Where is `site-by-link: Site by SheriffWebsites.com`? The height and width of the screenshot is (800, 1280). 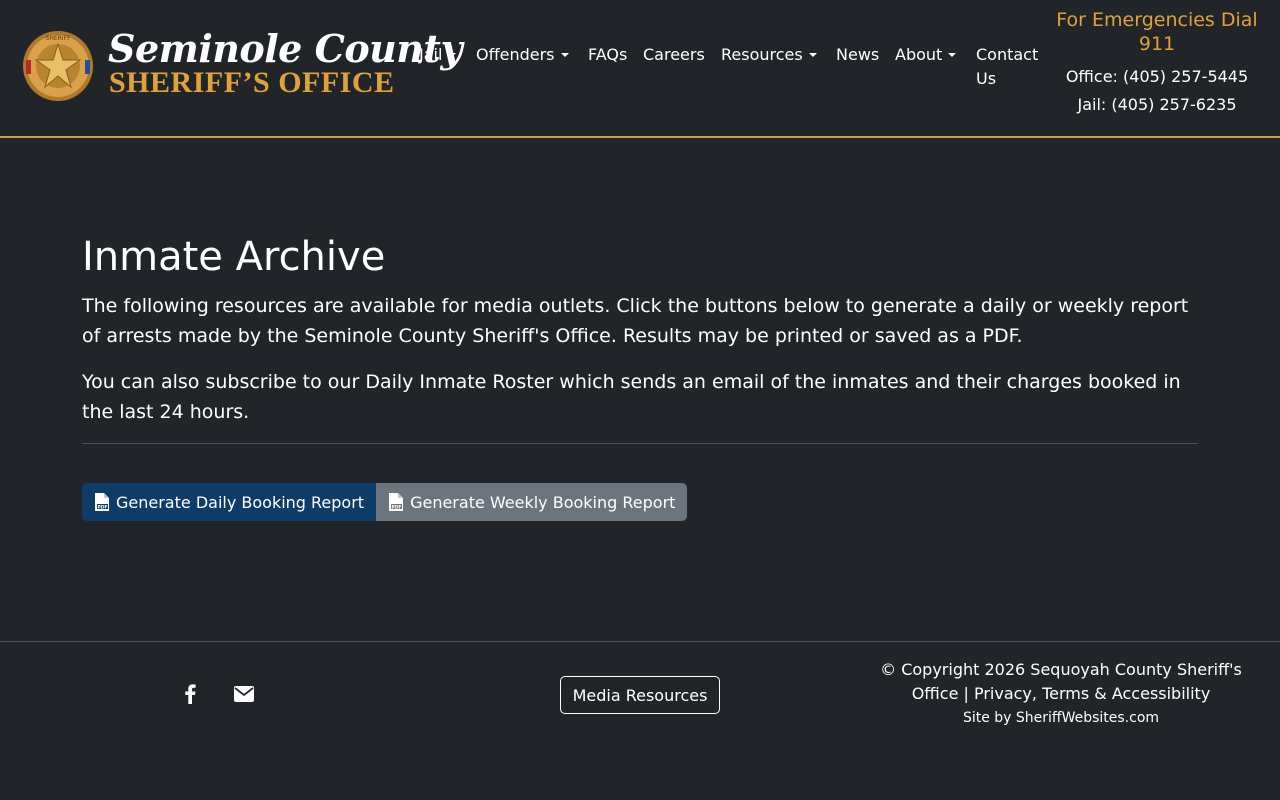
site-by-link: Site by SheriffWebsites.com is located at coordinates (1061, 718).